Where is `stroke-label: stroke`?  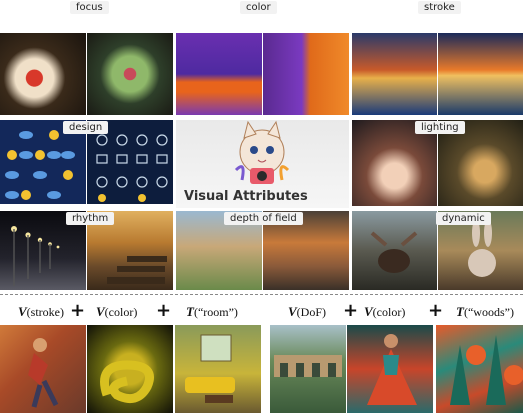 stroke-label: stroke is located at coordinates (439, 7).